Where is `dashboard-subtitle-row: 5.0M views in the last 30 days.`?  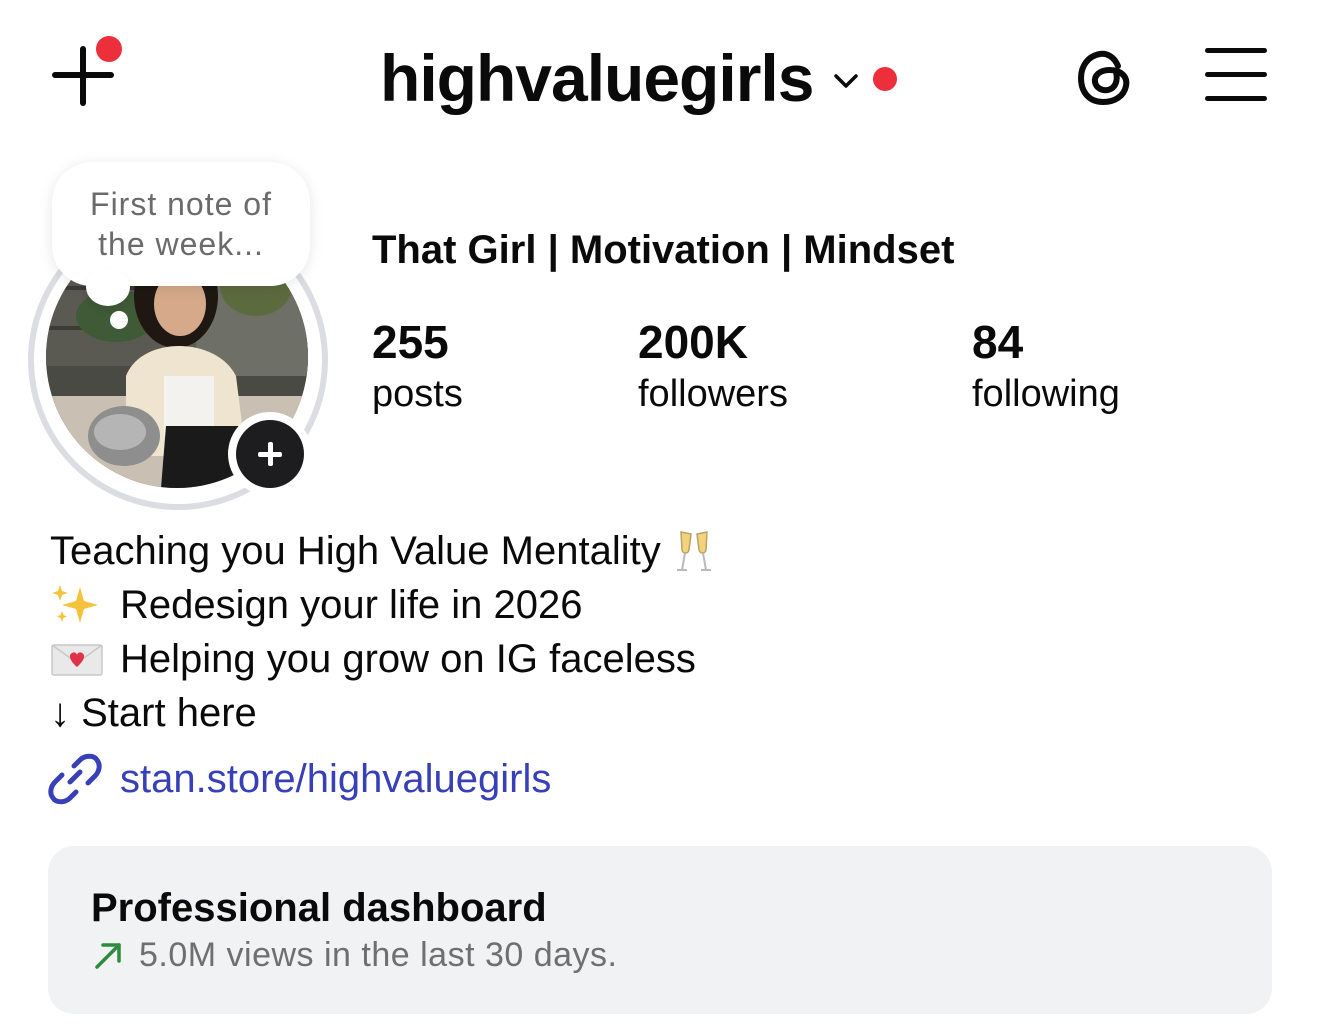 dashboard-subtitle-row: 5.0M views in the last 30 days. is located at coordinates (354, 955).